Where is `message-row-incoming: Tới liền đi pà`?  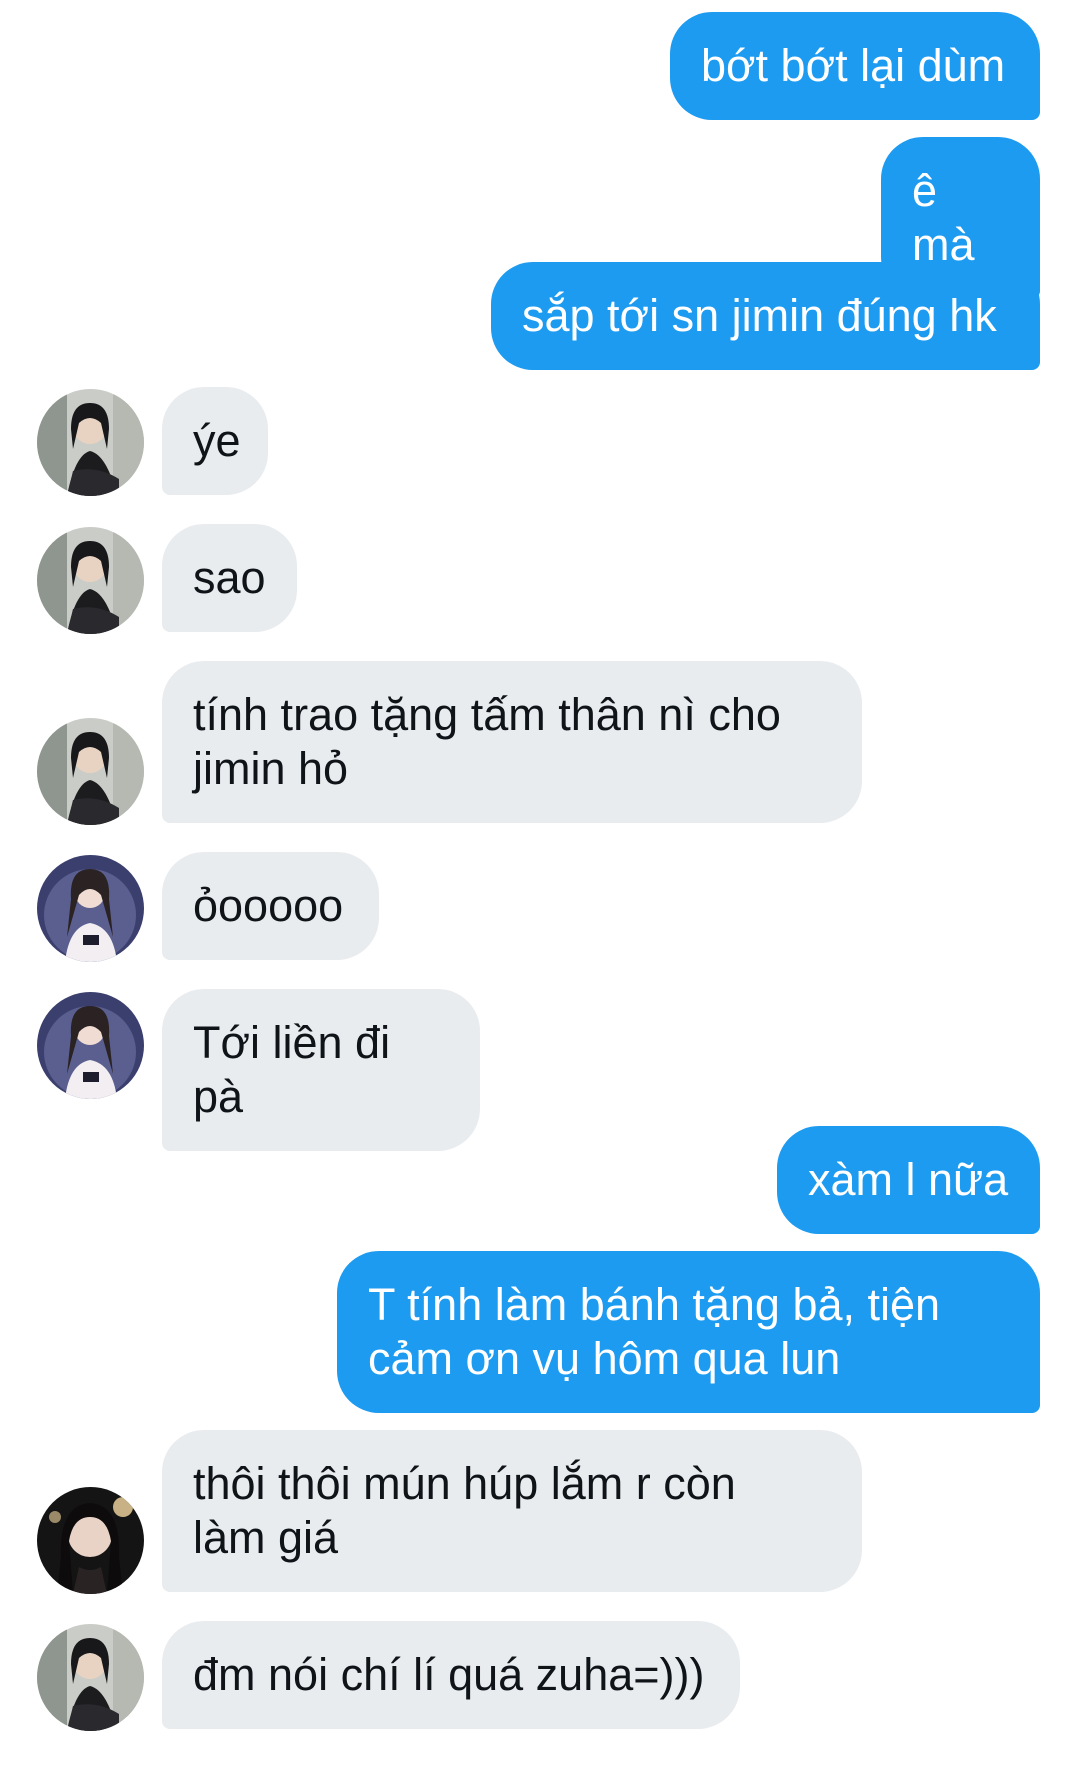
message-row-incoming: Tới liền đi pà is located at coordinates (536, 1070).